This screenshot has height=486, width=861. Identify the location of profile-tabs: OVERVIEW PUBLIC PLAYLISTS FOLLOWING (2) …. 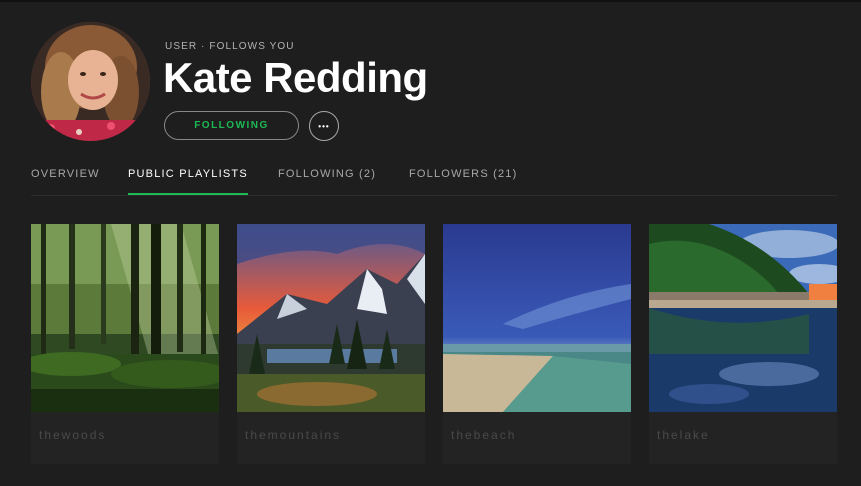
(434, 180).